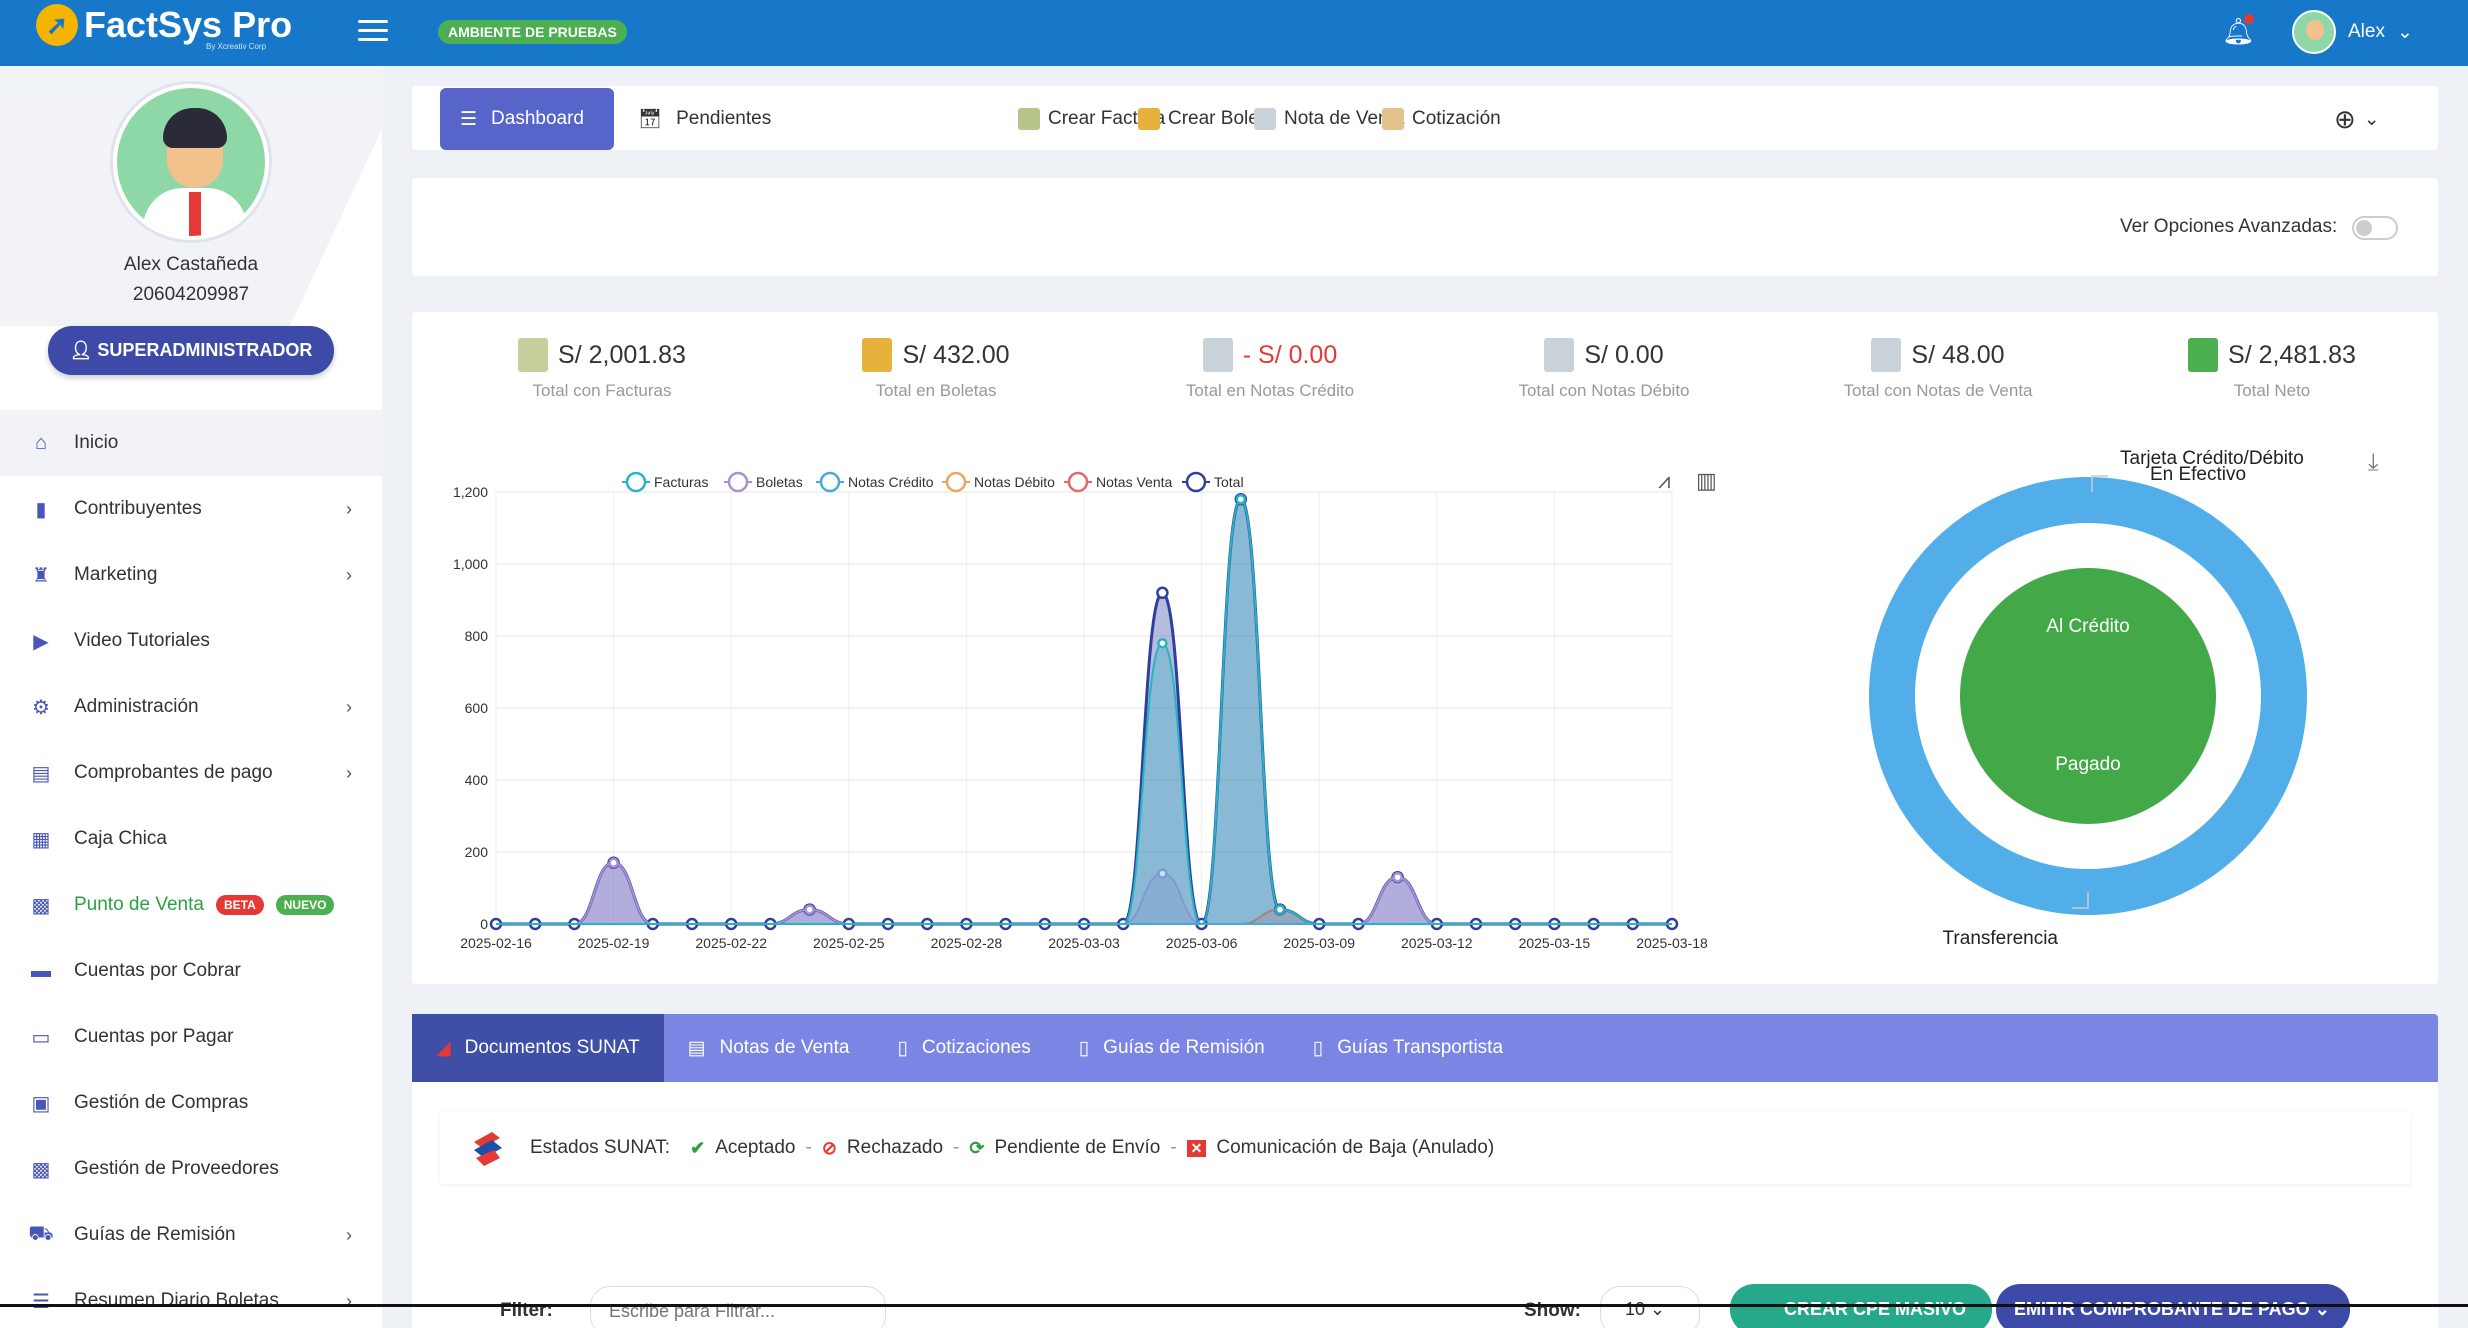 This screenshot has height=1328, width=2468. What do you see at coordinates (120, 838) in the screenshot?
I see `sidebar-item-label: Caja Chica` at bounding box center [120, 838].